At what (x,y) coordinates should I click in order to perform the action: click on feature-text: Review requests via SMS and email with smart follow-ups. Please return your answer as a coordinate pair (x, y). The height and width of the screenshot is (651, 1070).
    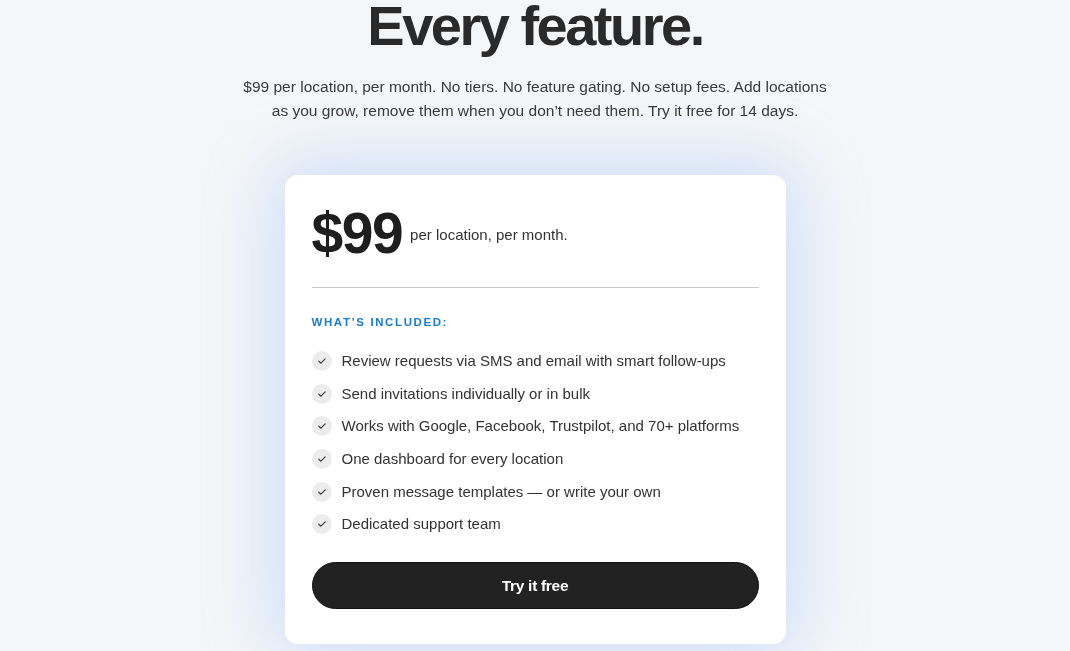
    Looking at the image, I should click on (533, 361).